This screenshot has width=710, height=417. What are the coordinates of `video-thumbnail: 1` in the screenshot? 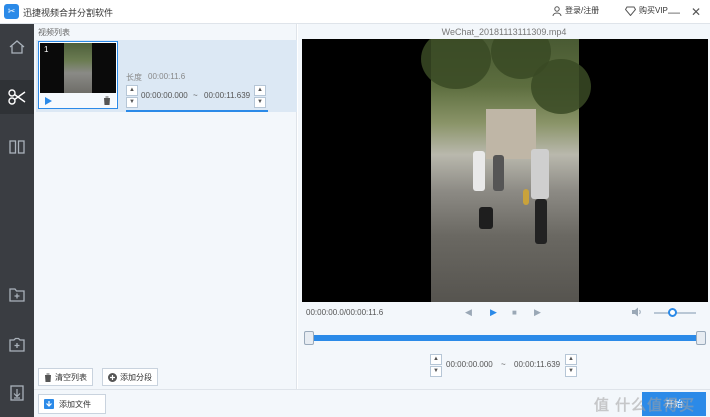 It's located at (78, 75).